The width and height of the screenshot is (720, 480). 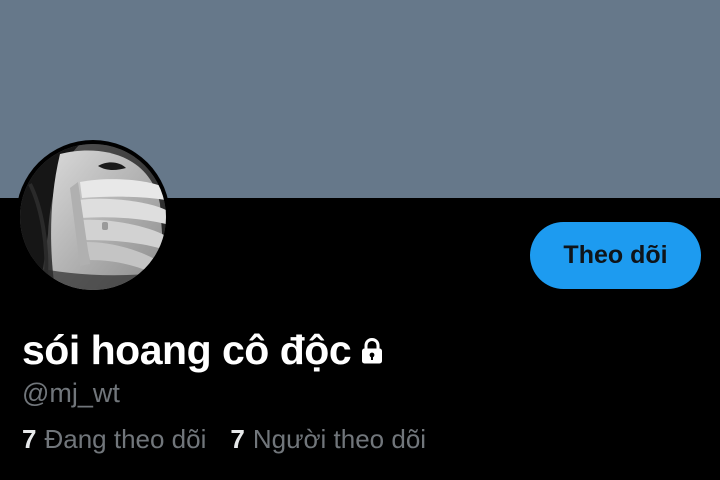 What do you see at coordinates (237, 439) in the screenshot?
I see `followers-count: 7` at bounding box center [237, 439].